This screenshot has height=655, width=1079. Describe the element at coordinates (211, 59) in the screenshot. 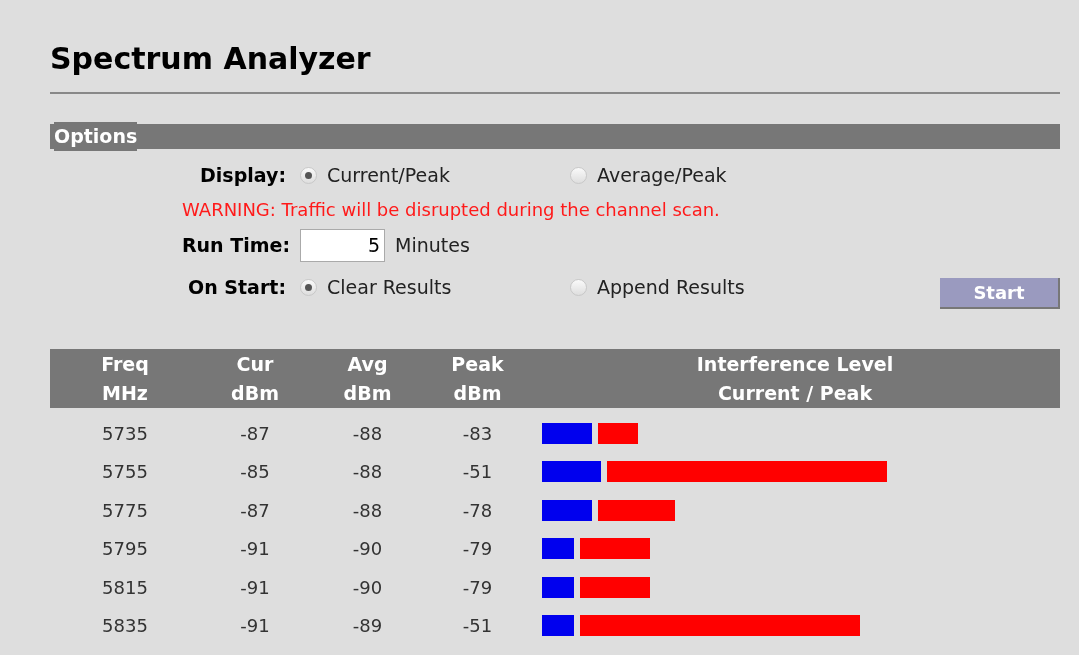

I see `page-title: Spectrum Analyzer` at that location.